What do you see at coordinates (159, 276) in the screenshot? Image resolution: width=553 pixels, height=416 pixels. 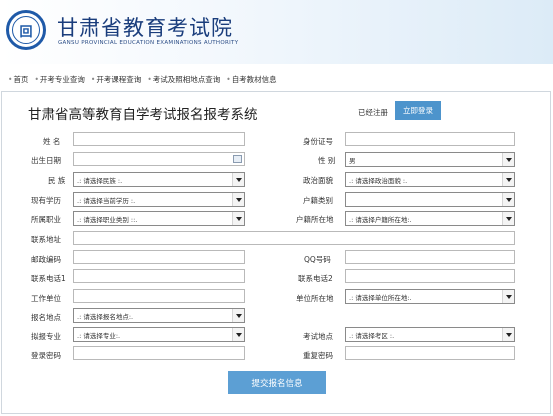 I see `phone1-input` at bounding box center [159, 276].